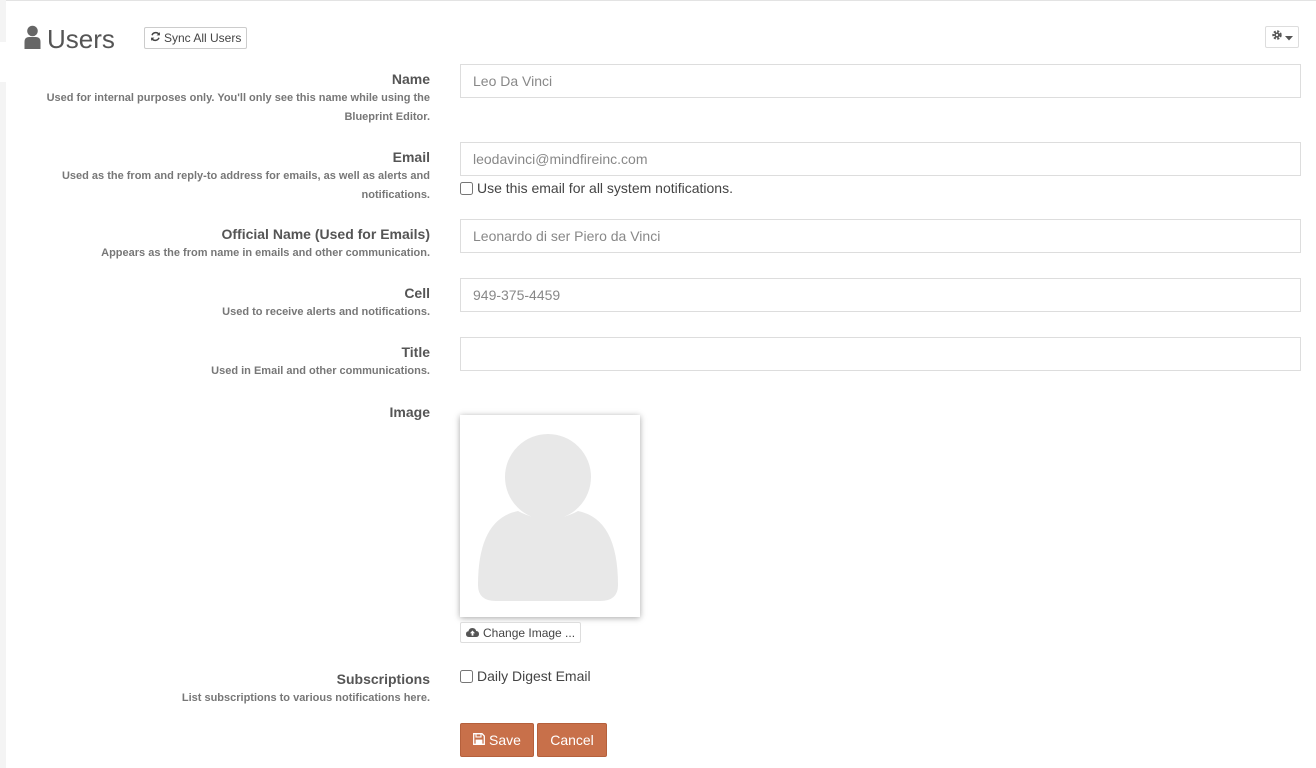 This screenshot has width=1316, height=768. Describe the element at coordinates (410, 79) in the screenshot. I see `name-label: Name` at that location.